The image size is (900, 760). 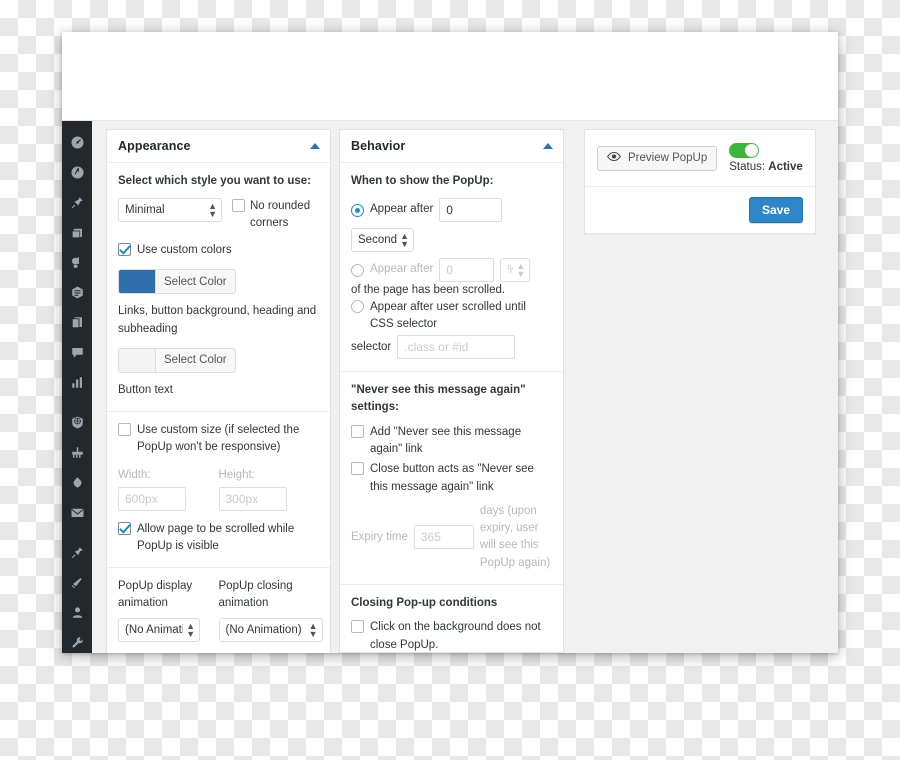 I want to click on sidebar-item-pages-copy, so click(x=77, y=322).